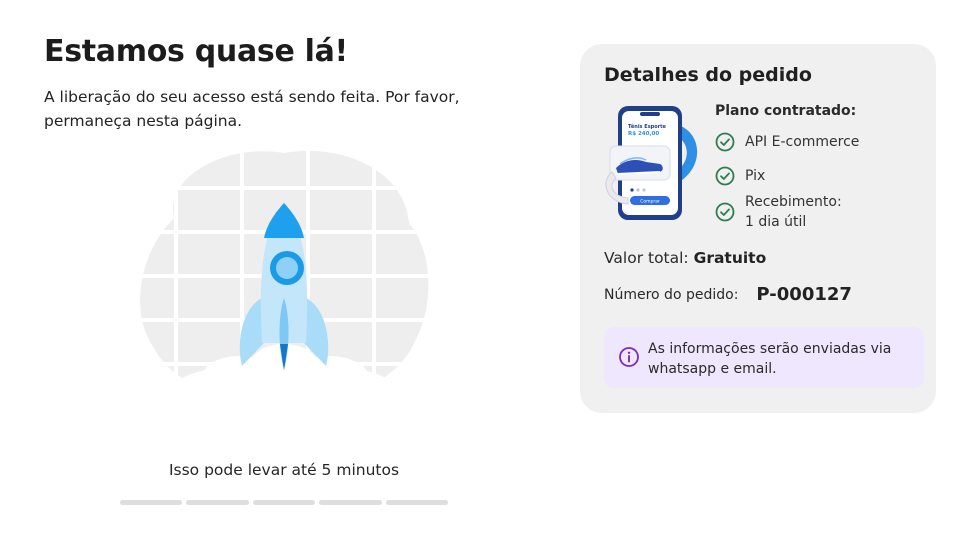 This screenshot has width=980, height=549. I want to click on order-details-title: Detalhes do pedido, so click(708, 75).